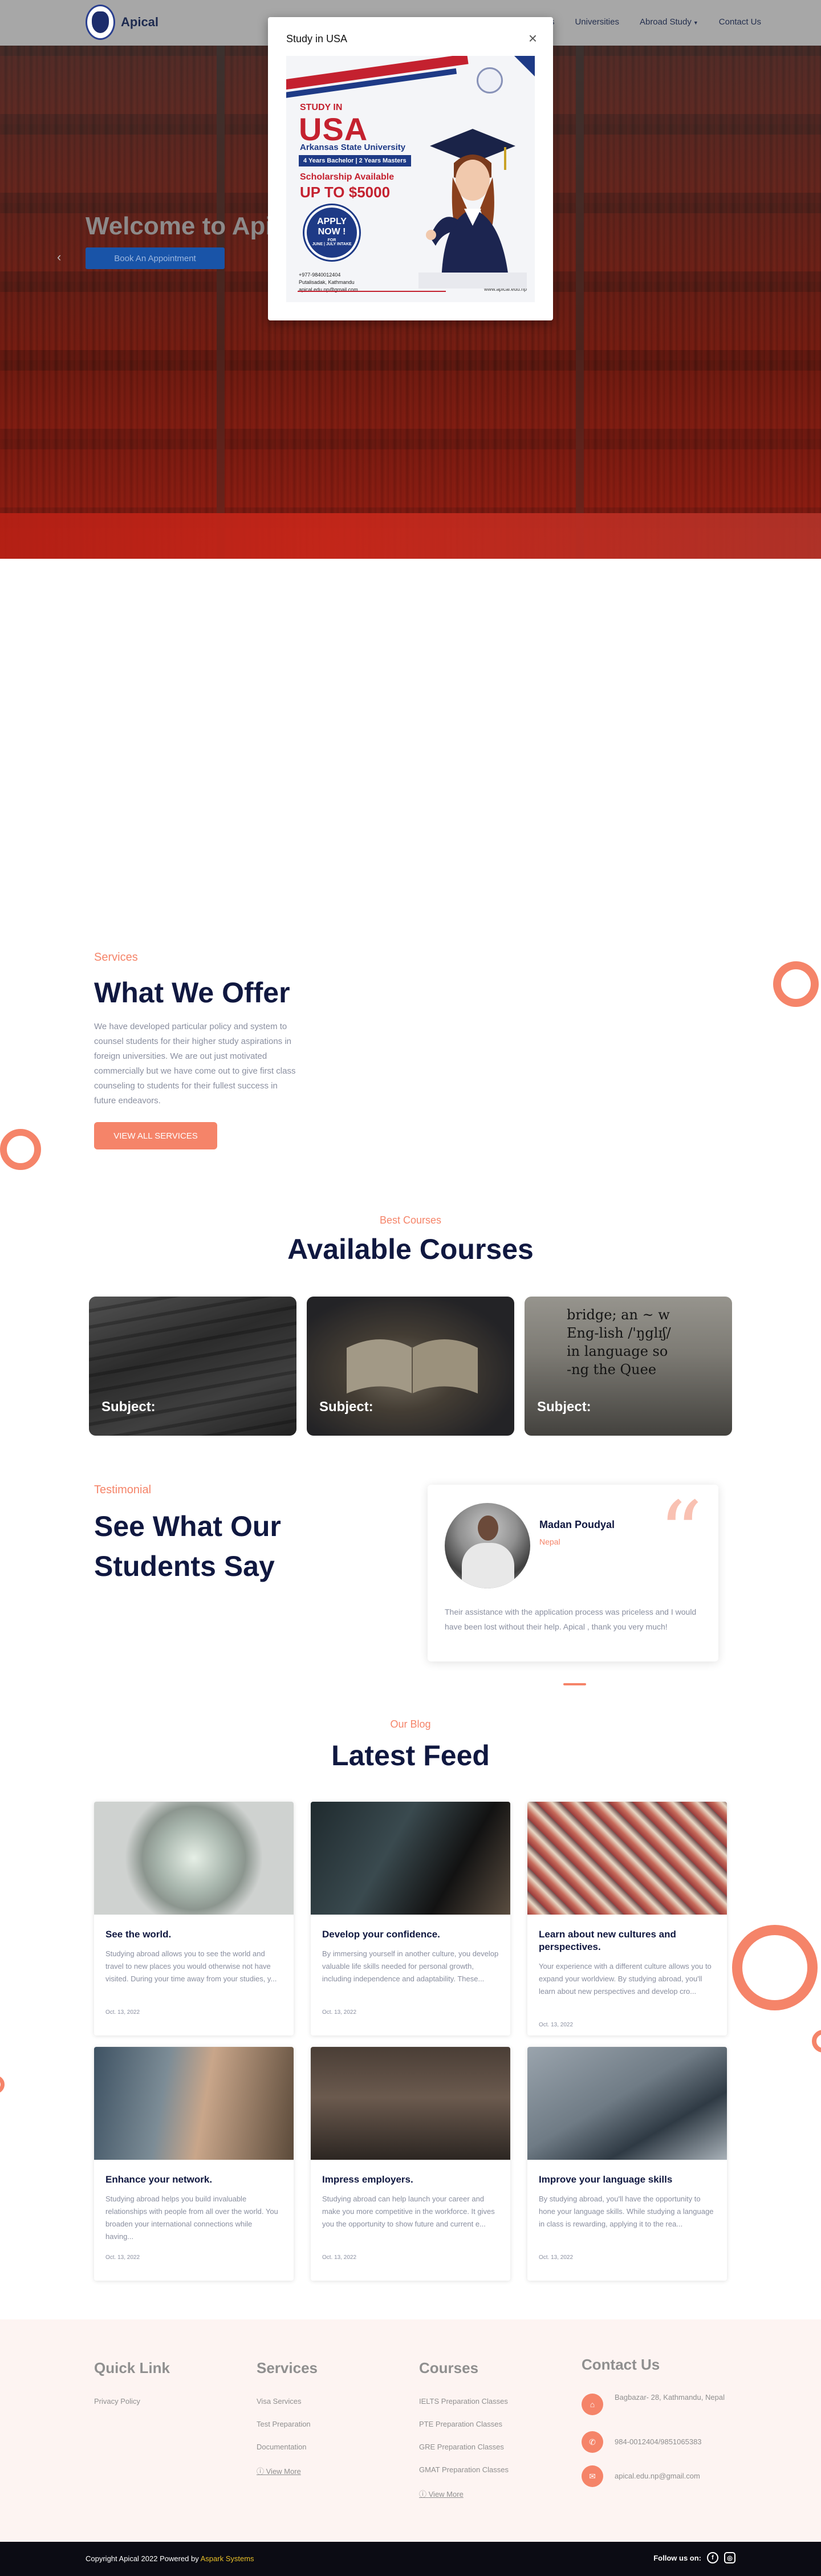 The width and height of the screenshot is (821, 2576). I want to click on book-appointment-button: Book An Appointment, so click(155, 258).